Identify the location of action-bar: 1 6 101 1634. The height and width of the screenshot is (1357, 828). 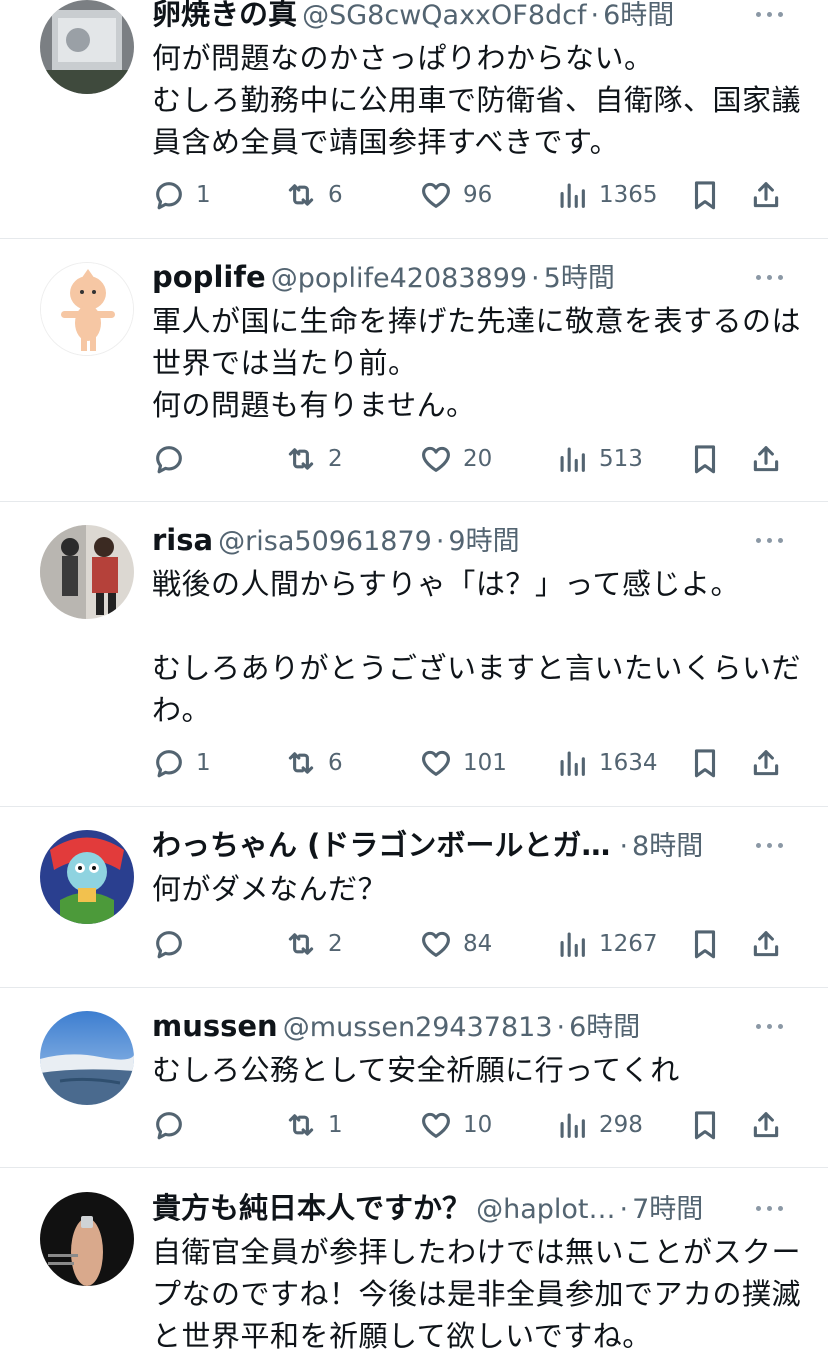
(414, 763).